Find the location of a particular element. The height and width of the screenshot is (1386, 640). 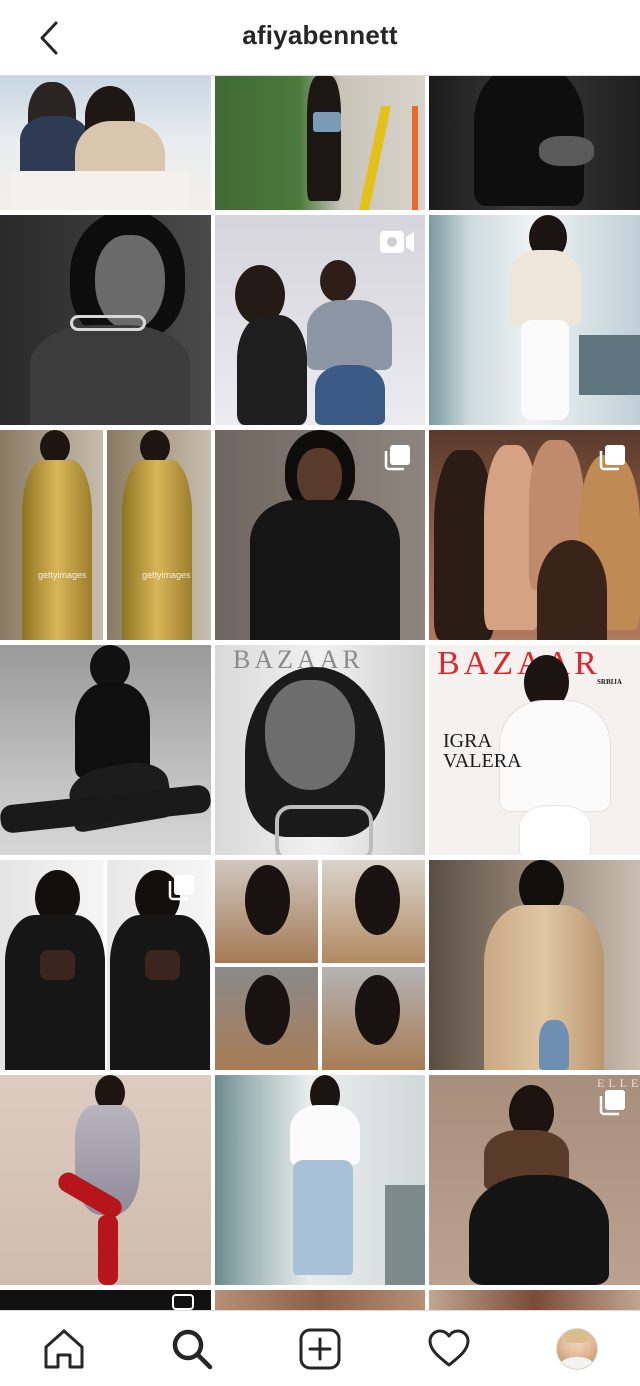

tab-profile is located at coordinates (577, 1349).